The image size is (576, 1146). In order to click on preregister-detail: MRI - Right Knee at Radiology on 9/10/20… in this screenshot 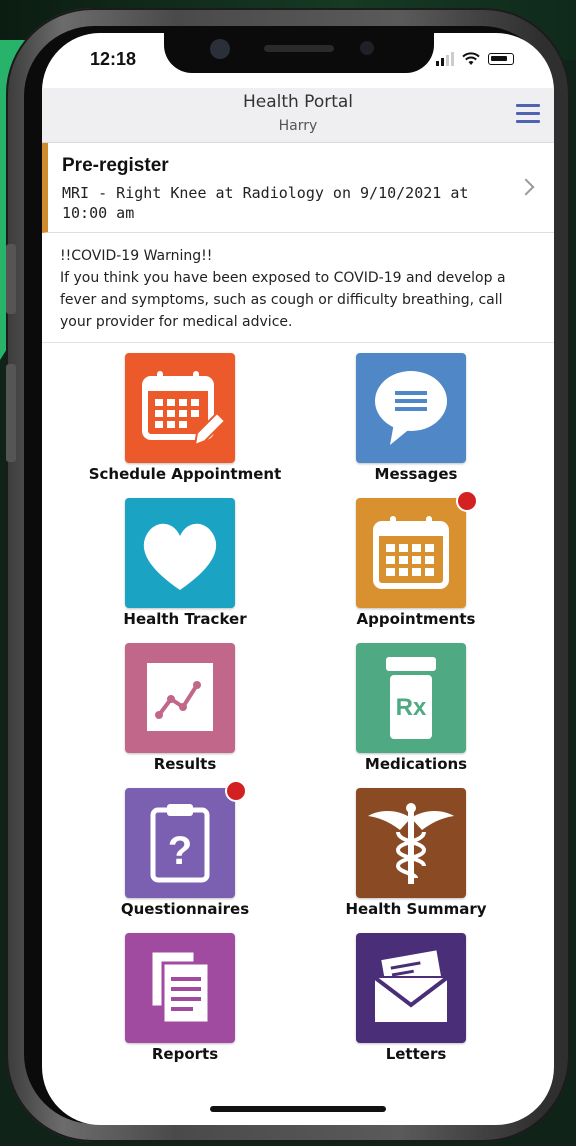, I will do `click(265, 203)`.